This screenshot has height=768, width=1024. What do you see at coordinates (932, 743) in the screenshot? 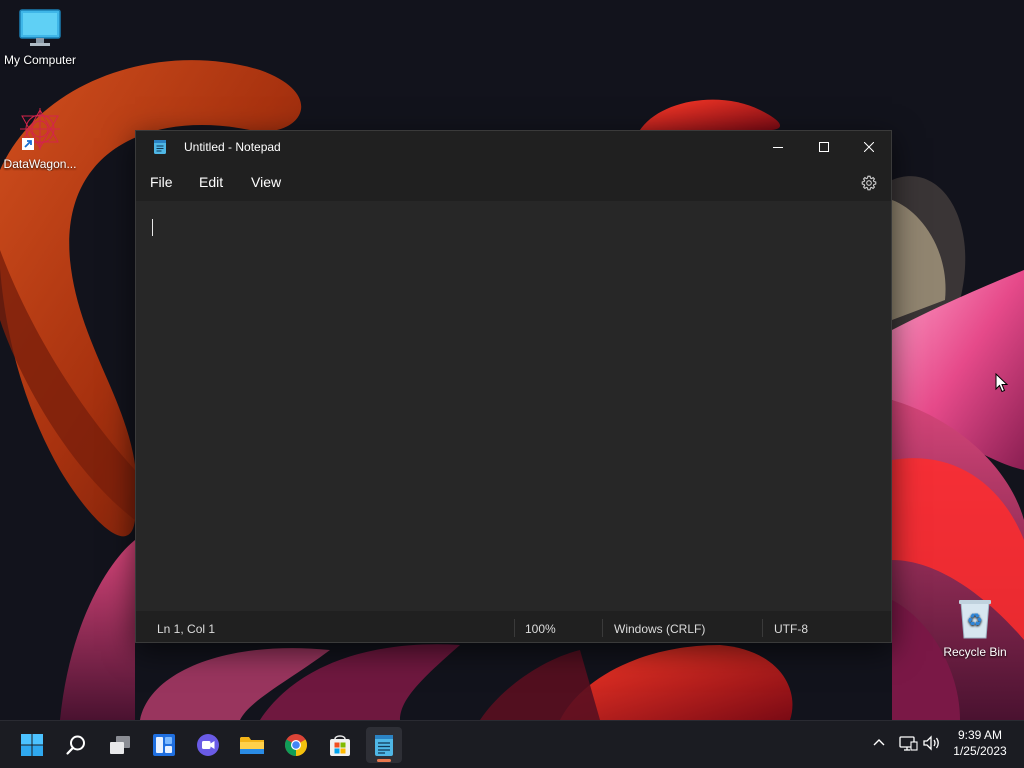
I see `volume-icon` at bounding box center [932, 743].